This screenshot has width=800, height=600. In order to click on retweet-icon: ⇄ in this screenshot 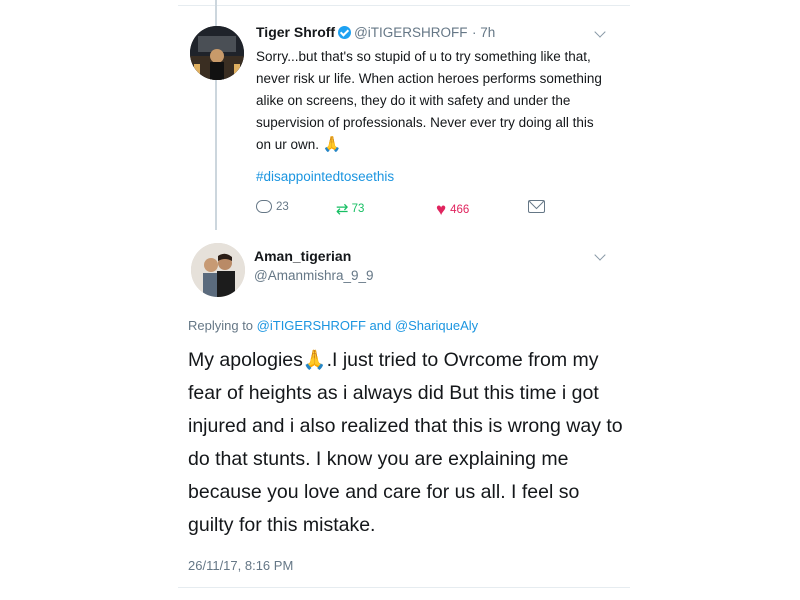, I will do `click(342, 209)`.